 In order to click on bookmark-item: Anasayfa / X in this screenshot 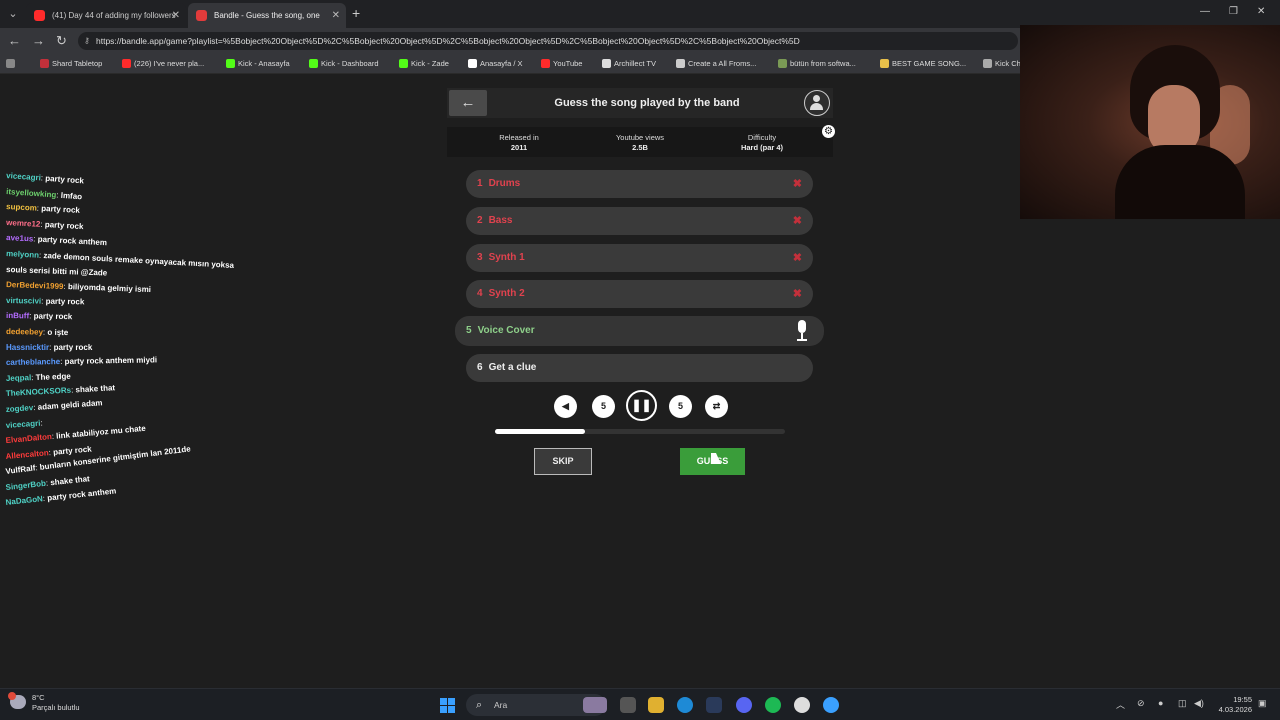, I will do `click(495, 63)`.